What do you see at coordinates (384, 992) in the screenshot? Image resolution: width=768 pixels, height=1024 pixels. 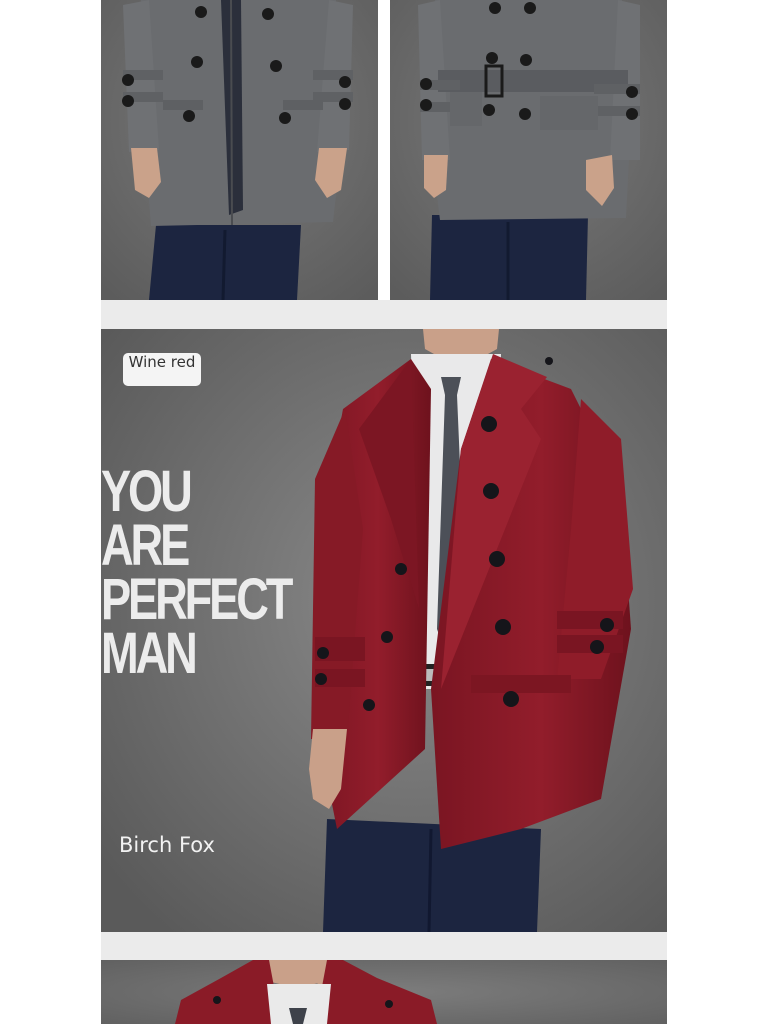 I see `wine-red-coat-photo-cropped` at bounding box center [384, 992].